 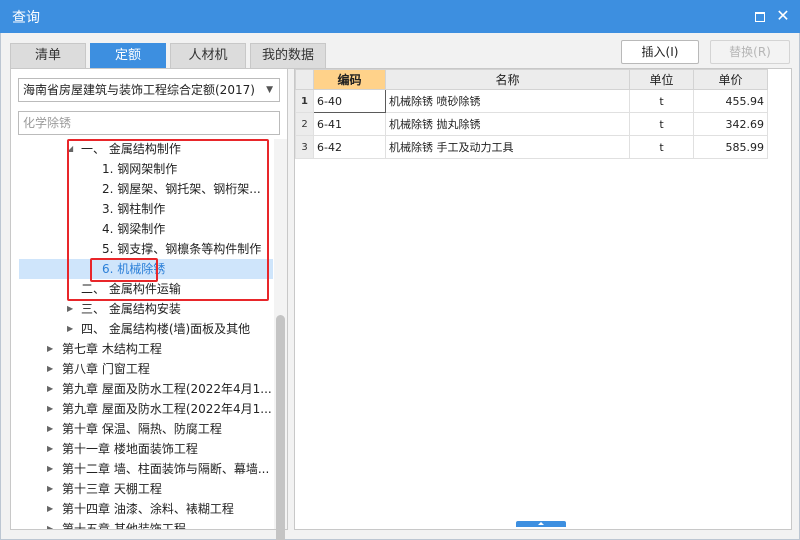 I want to click on panel-collapse-handle, so click(x=541, y=524).